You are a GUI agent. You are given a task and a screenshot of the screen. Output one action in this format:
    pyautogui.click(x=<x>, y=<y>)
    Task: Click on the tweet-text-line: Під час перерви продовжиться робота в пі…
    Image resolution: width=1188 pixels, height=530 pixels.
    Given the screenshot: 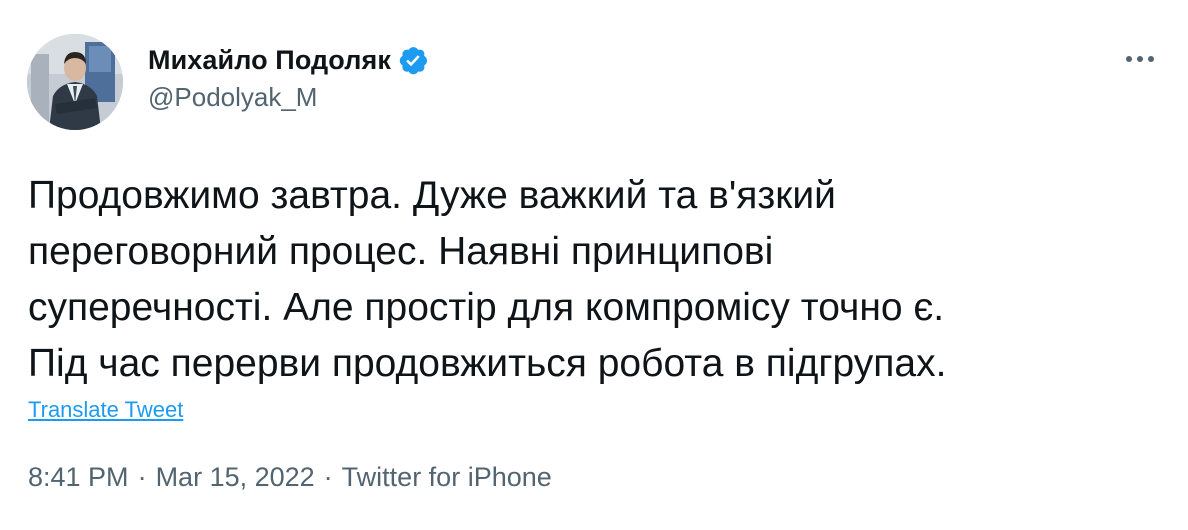 What is the action you would take?
    pyautogui.click(x=487, y=363)
    